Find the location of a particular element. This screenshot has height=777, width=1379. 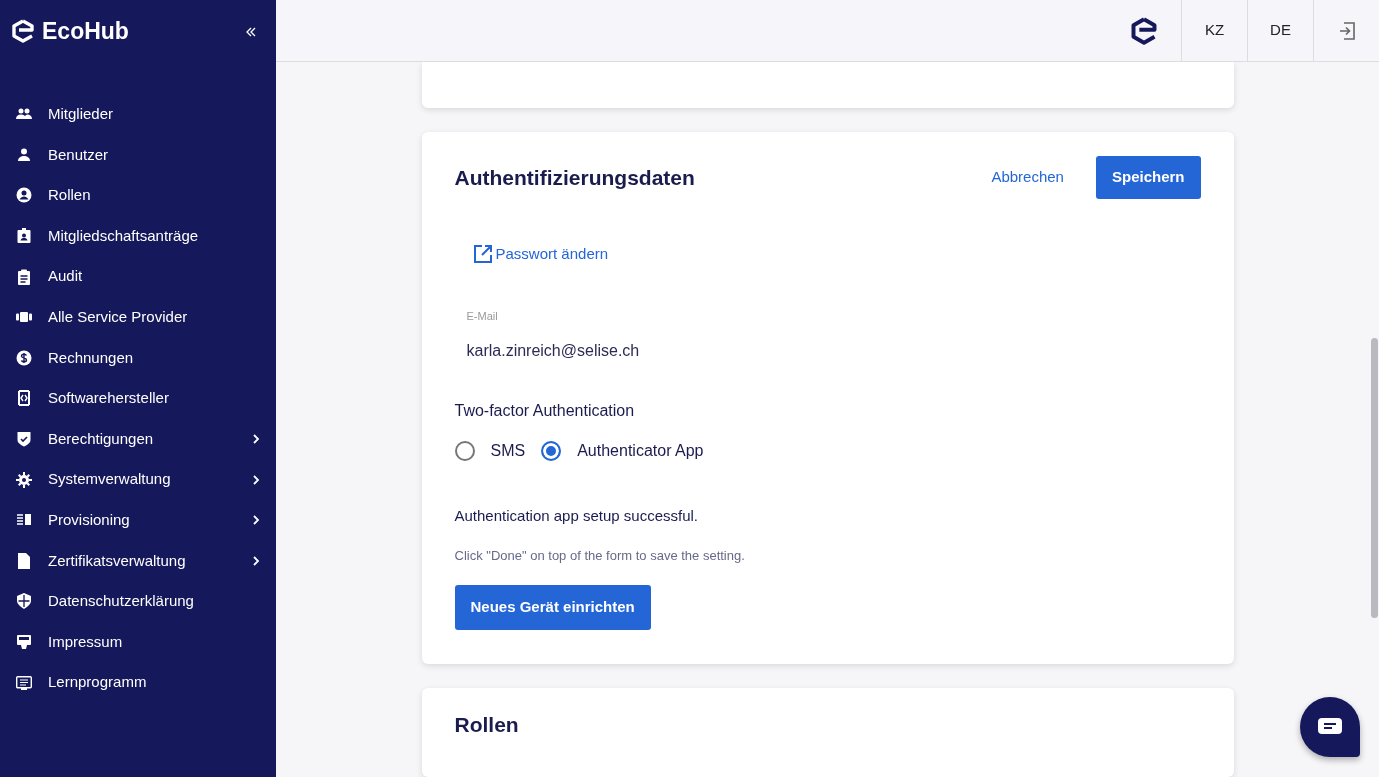

double-chevron-left-icon is located at coordinates (251, 31).